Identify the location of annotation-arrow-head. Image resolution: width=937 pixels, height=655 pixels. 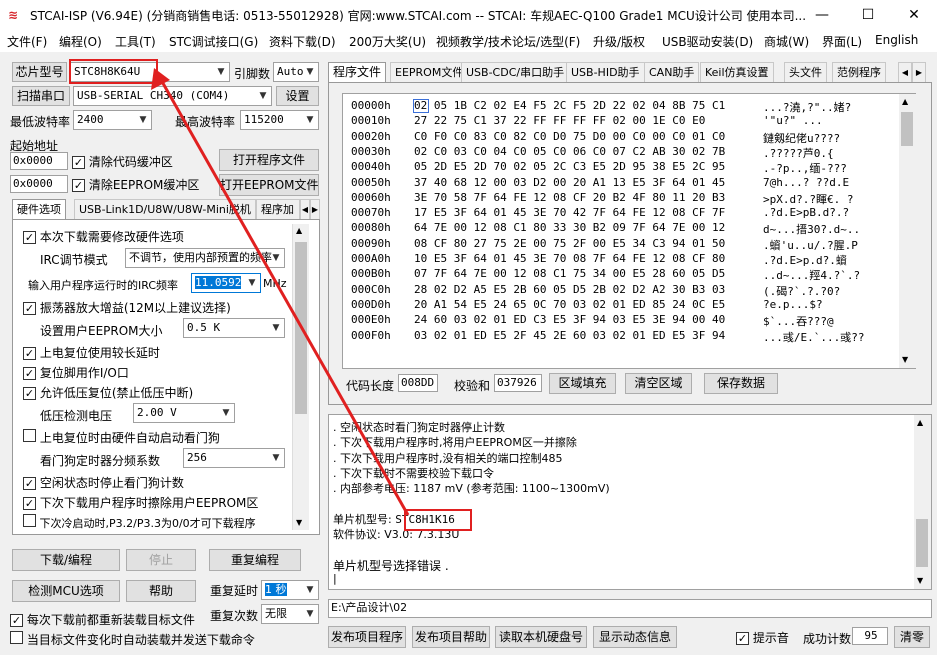
(160, 79).